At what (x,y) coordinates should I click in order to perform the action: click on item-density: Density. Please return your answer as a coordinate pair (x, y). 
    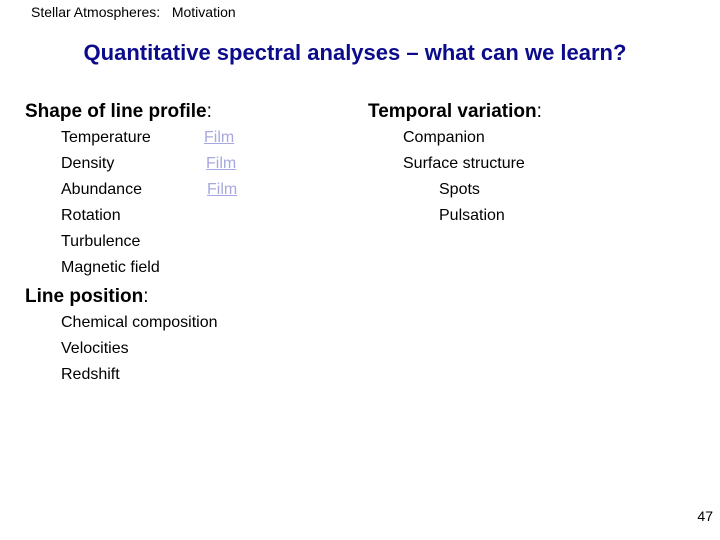
    Looking at the image, I should click on (88, 163).